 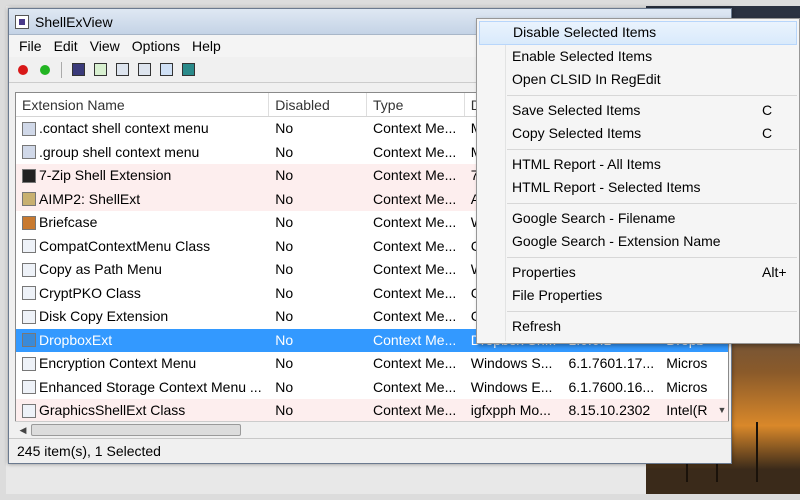 What do you see at coordinates (142, 223) in the screenshot?
I see `cell-name: Briefcase` at bounding box center [142, 223].